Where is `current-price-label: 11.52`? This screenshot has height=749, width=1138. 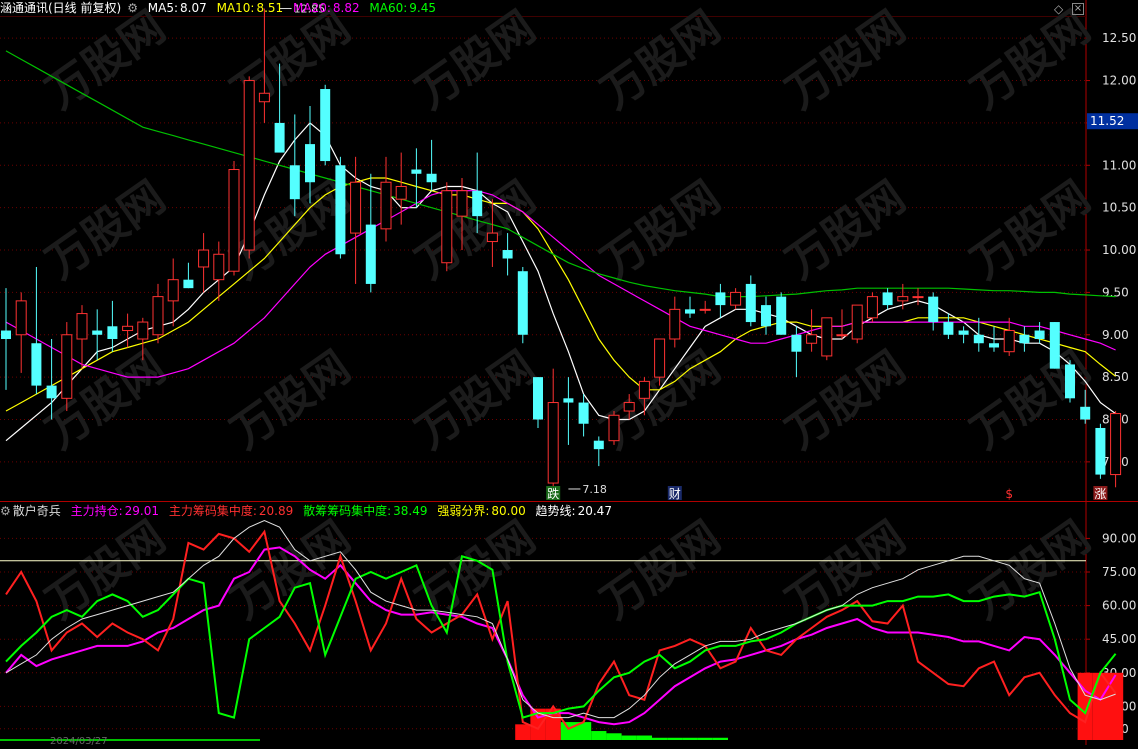 current-price-label: 11.52 is located at coordinates (1107, 121).